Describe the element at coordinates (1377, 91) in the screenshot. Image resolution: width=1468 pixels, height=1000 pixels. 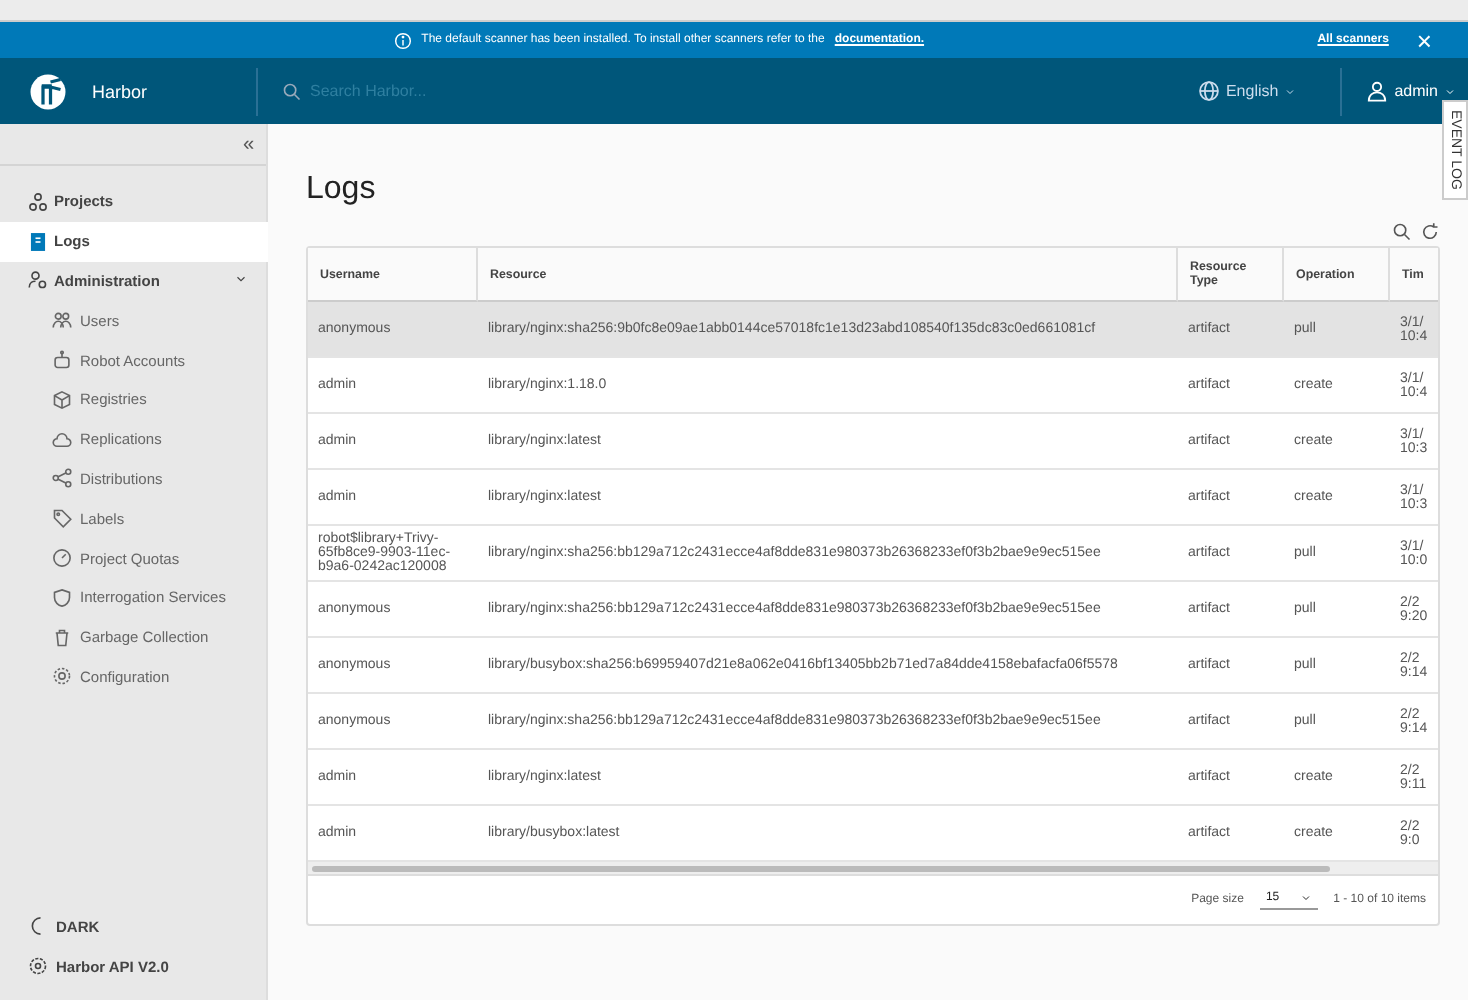
I see `user-icon` at that location.